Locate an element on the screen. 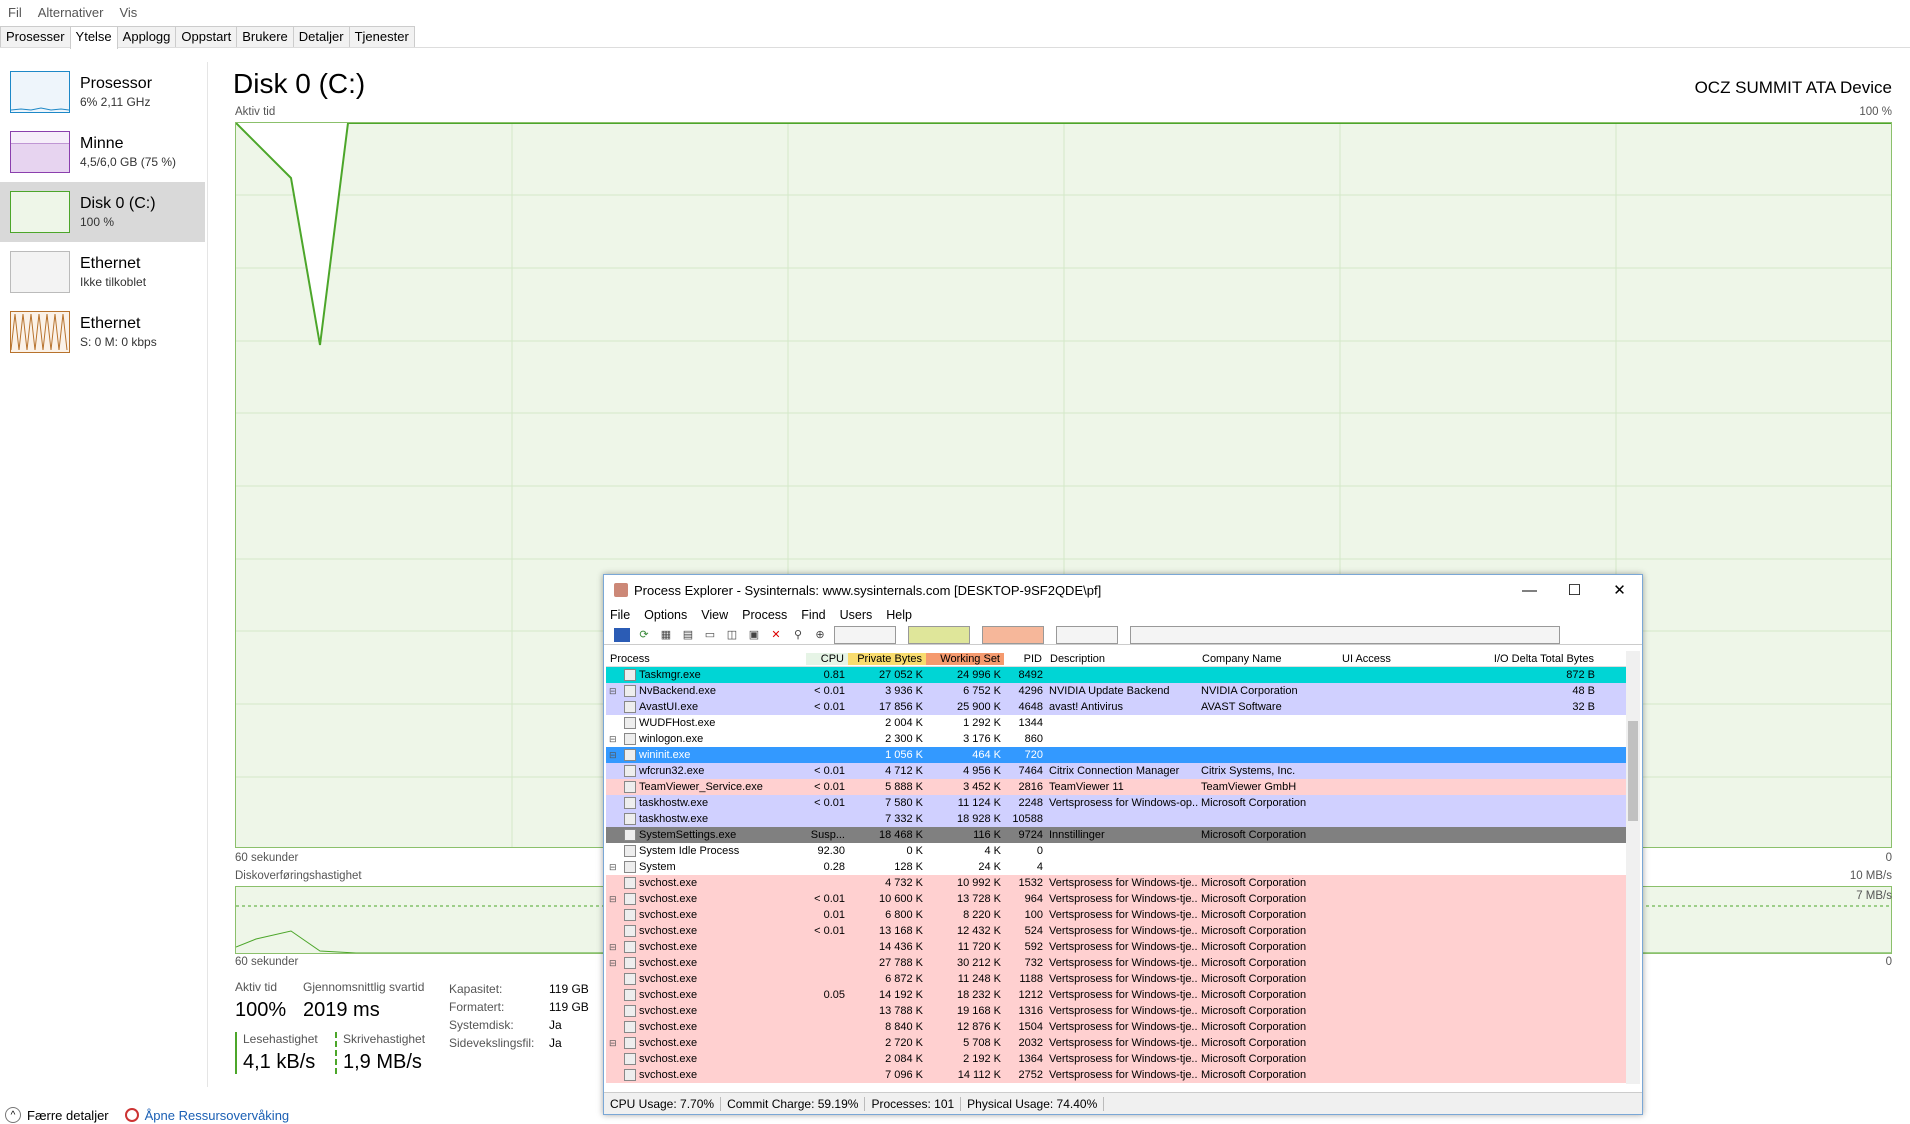 This screenshot has height=1124, width=1910. scroll-thumb is located at coordinates (1633, 771).